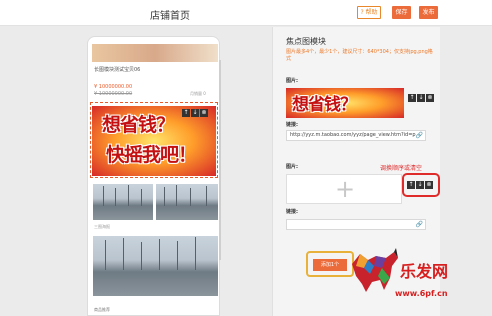 The image size is (492, 316). What do you see at coordinates (113, 87) in the screenshot?
I see `product-price: ¥ 10000000.00` at bounding box center [113, 87].